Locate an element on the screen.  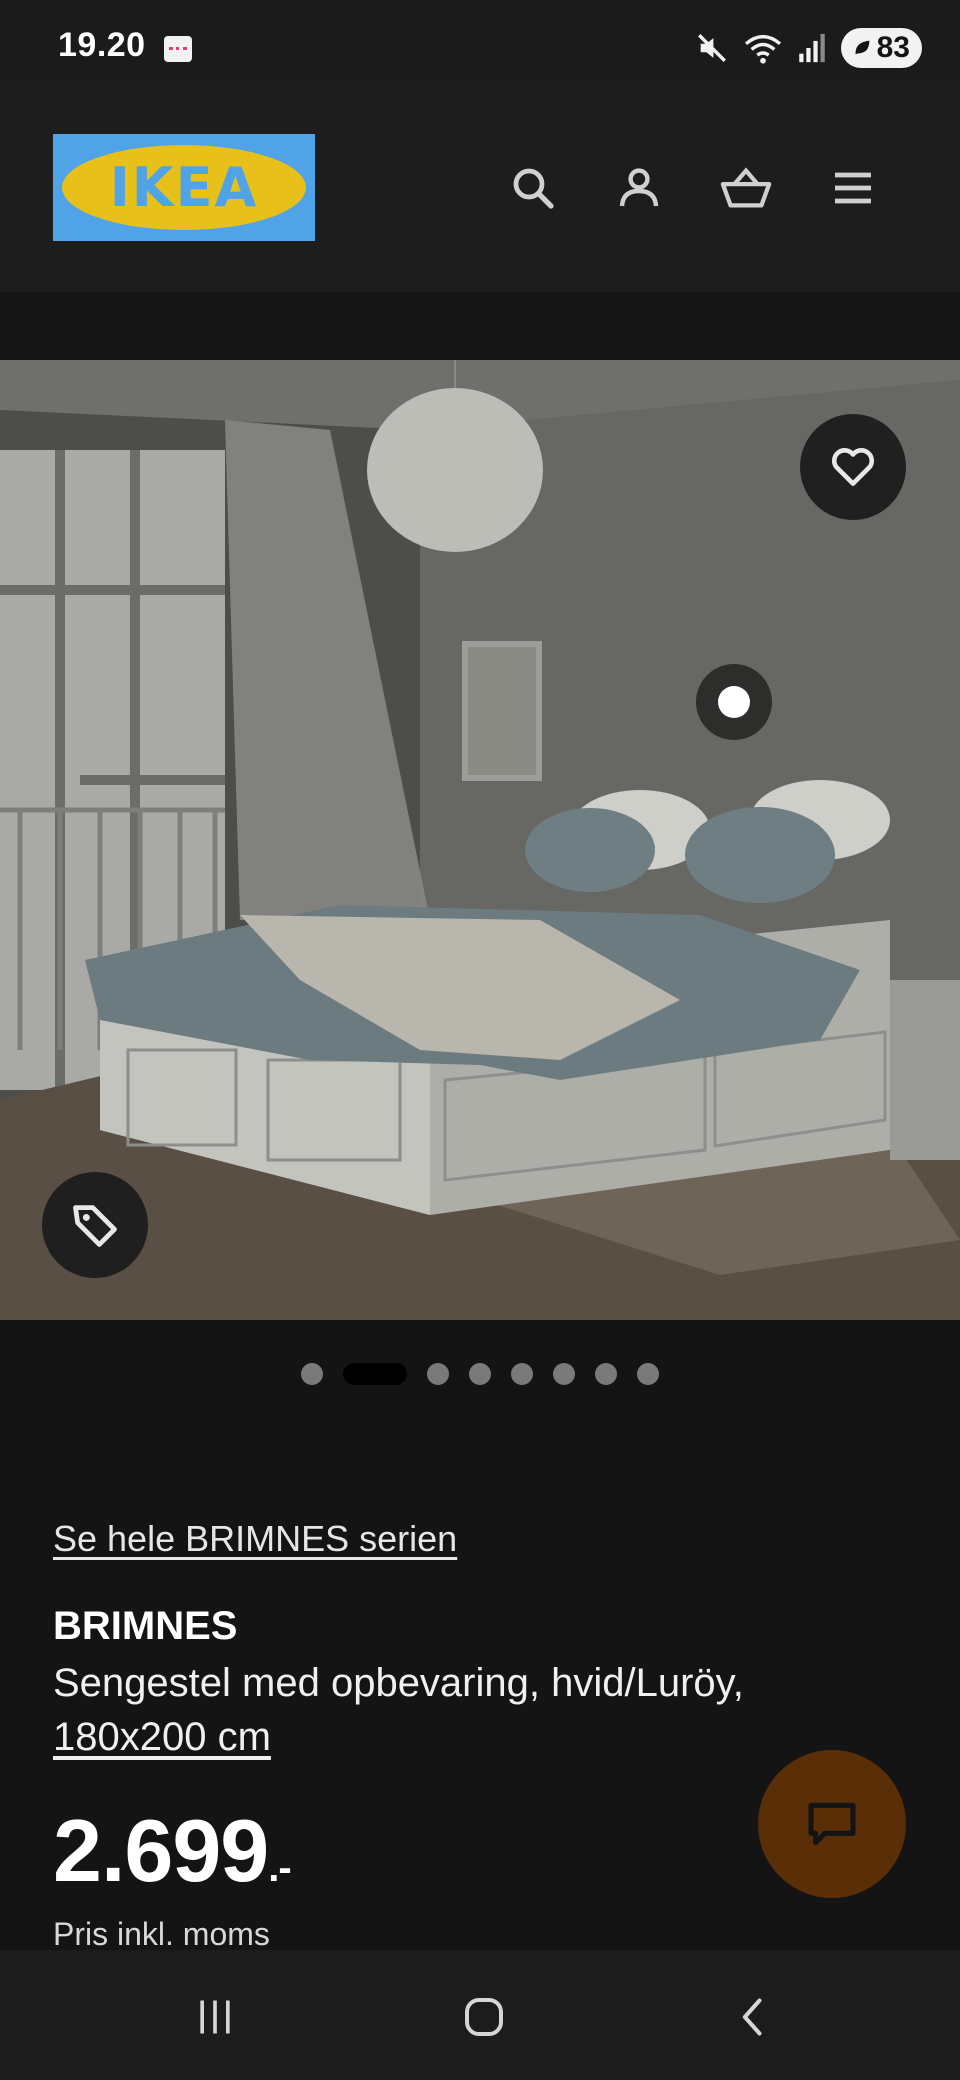
status-time: 19.20 is located at coordinates (102, 45).